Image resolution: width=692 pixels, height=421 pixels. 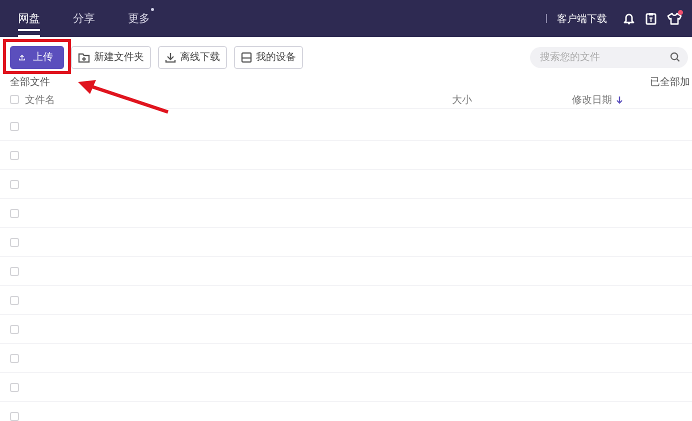 I want to click on clipboard-icon, so click(x=651, y=18).